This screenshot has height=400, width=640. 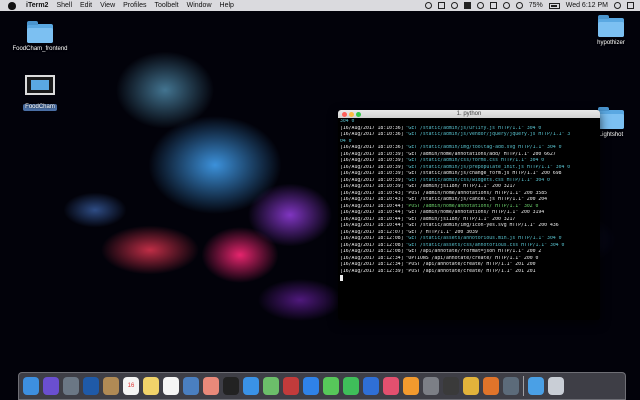 I want to click on preview-icon, so click(x=191, y=386).